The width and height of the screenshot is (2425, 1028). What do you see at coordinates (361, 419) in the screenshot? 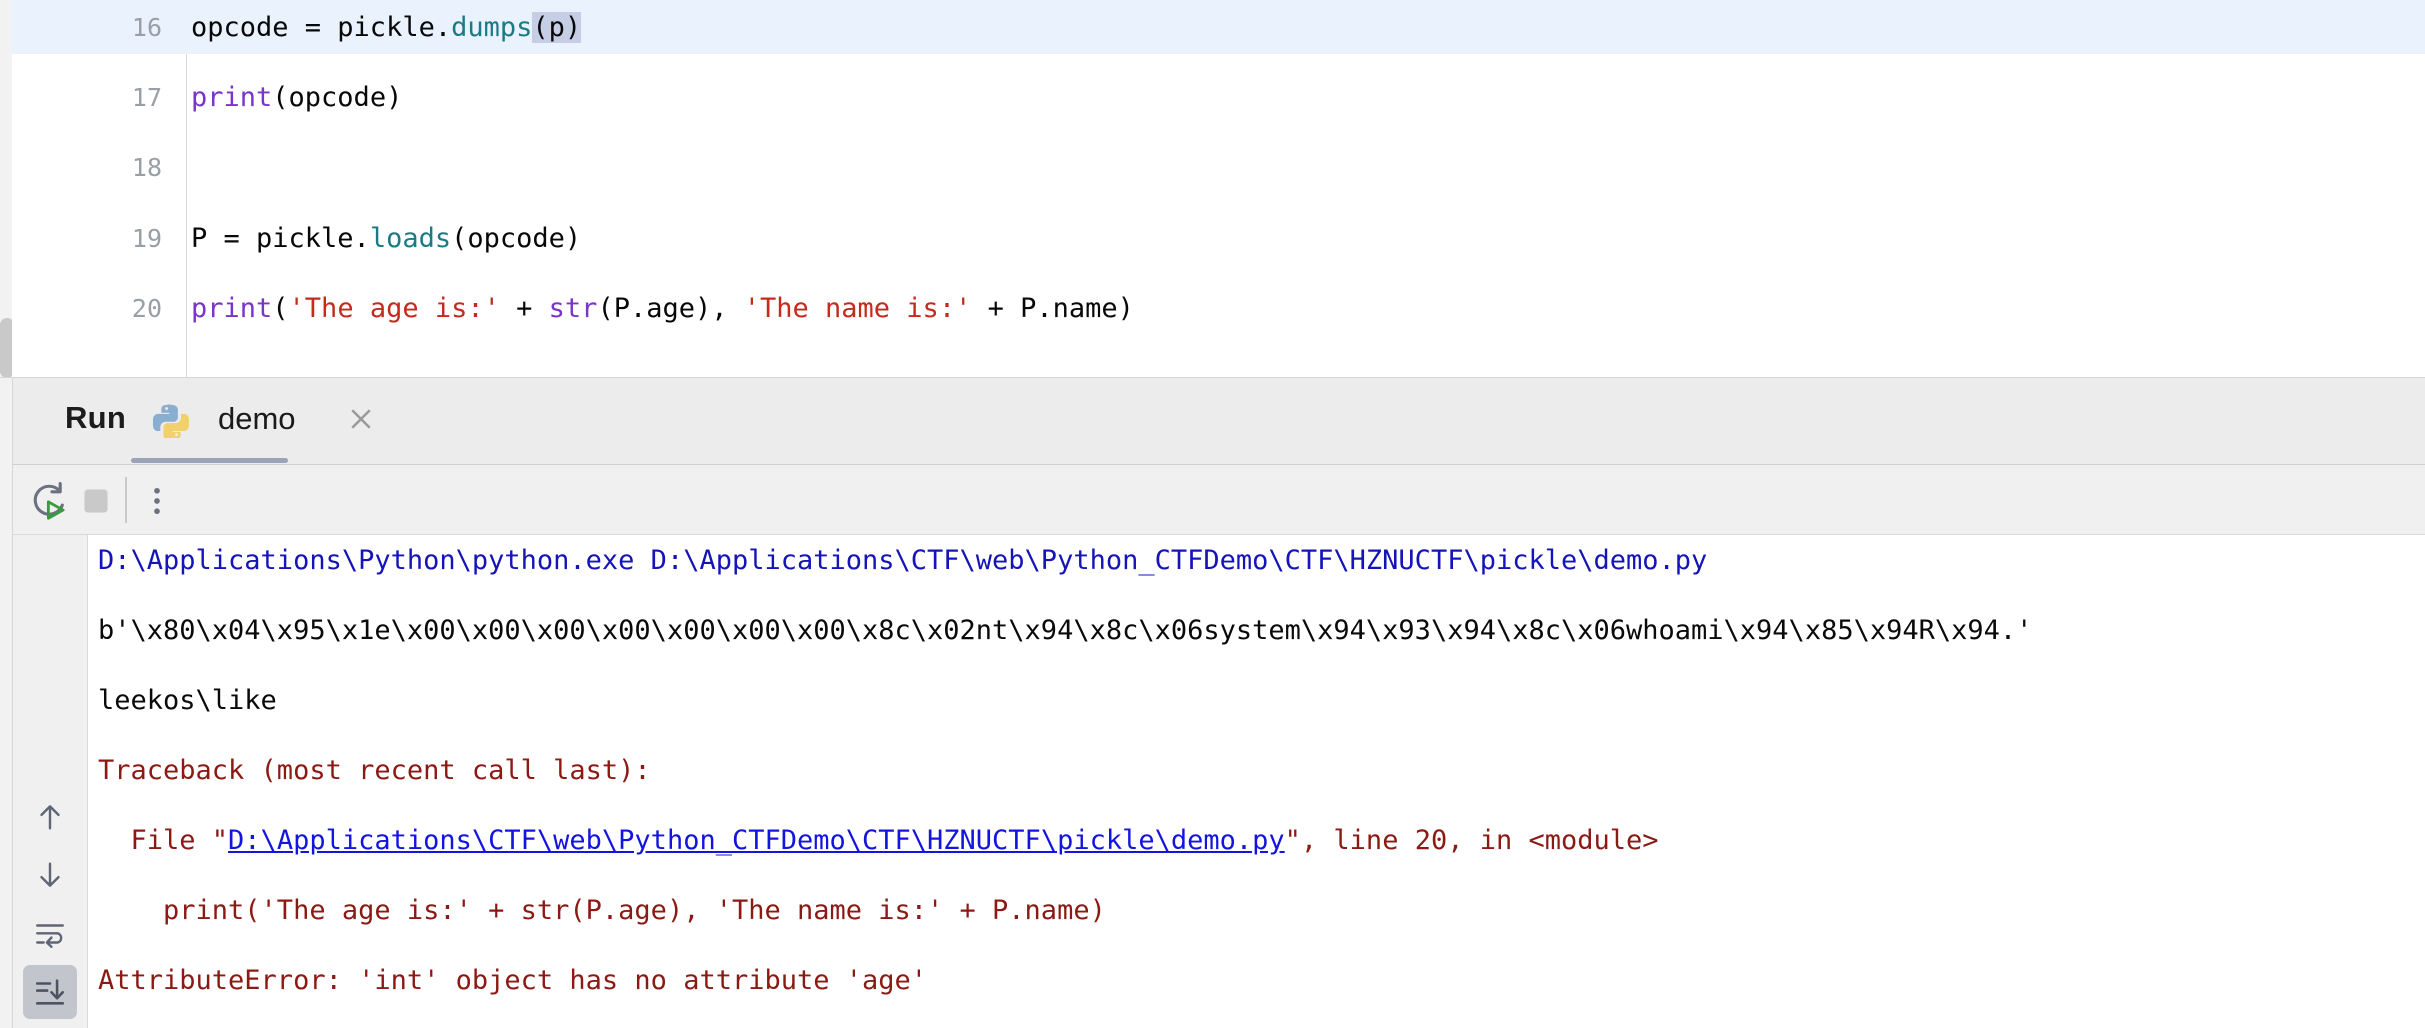
I see `close-icon` at bounding box center [361, 419].